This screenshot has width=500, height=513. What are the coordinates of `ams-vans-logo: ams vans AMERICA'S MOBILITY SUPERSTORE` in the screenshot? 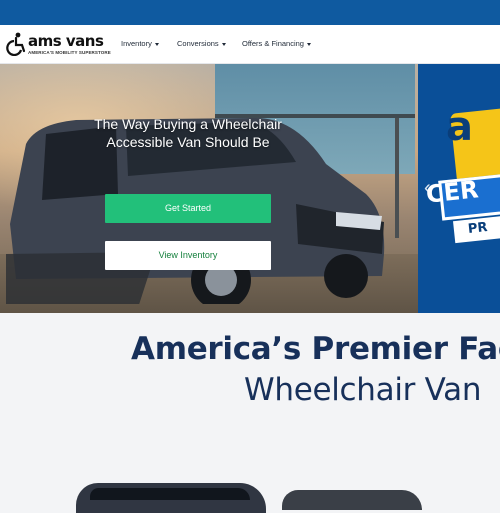 It's located at (57, 45).